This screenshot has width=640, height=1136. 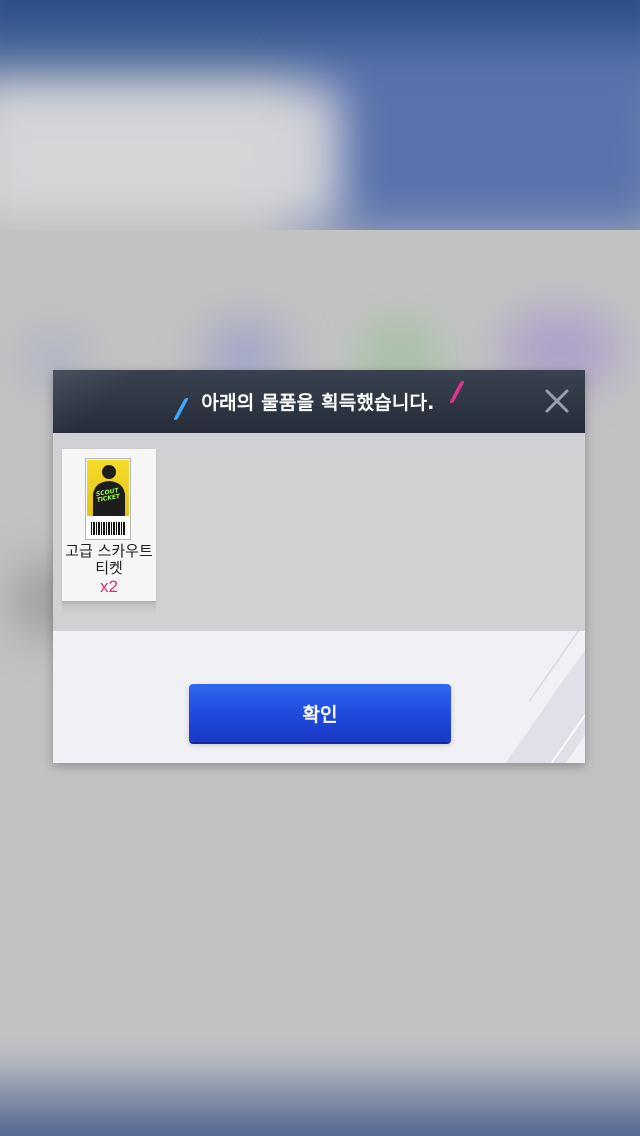 I want to click on reward-items-area: SCOUT TICKET 고급 스카우트 티켓 x2, so click(x=319, y=532).